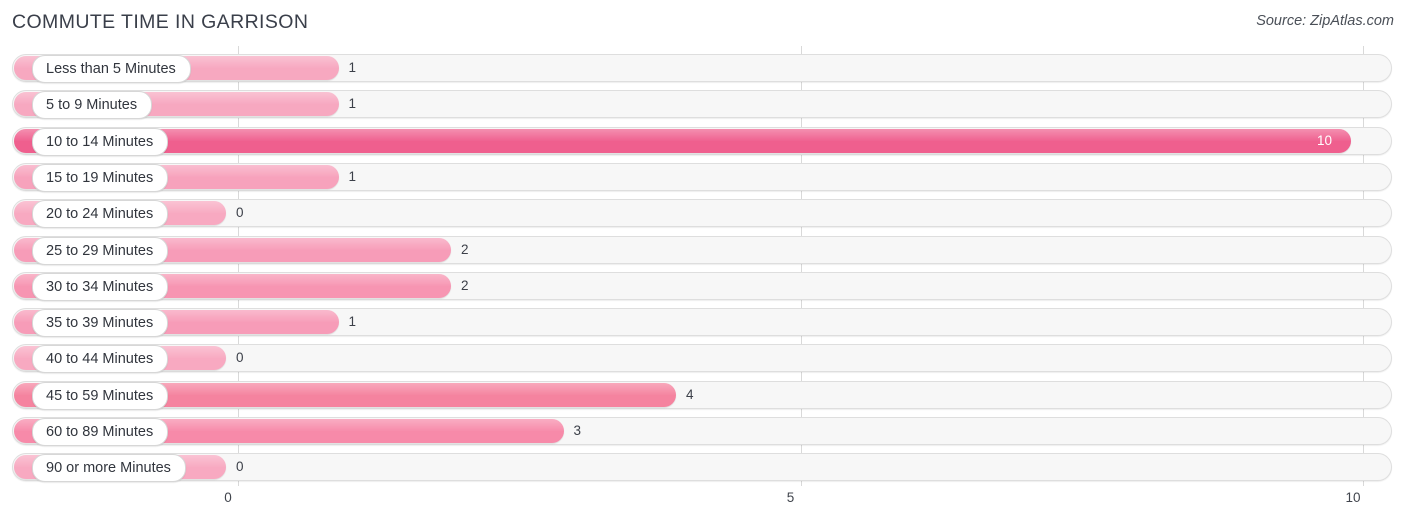 The width and height of the screenshot is (1406, 523). Describe the element at coordinates (702, 395) in the screenshot. I see `bar-row: 45 to 59 Minutes 4` at that location.